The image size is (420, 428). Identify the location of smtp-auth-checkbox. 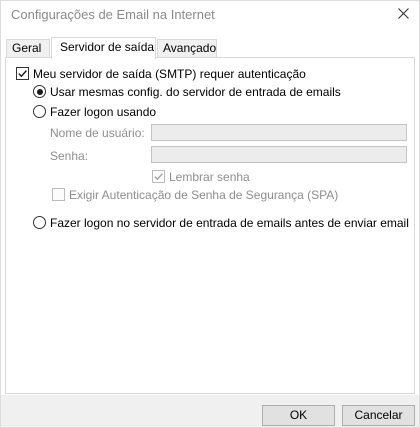
(22, 73).